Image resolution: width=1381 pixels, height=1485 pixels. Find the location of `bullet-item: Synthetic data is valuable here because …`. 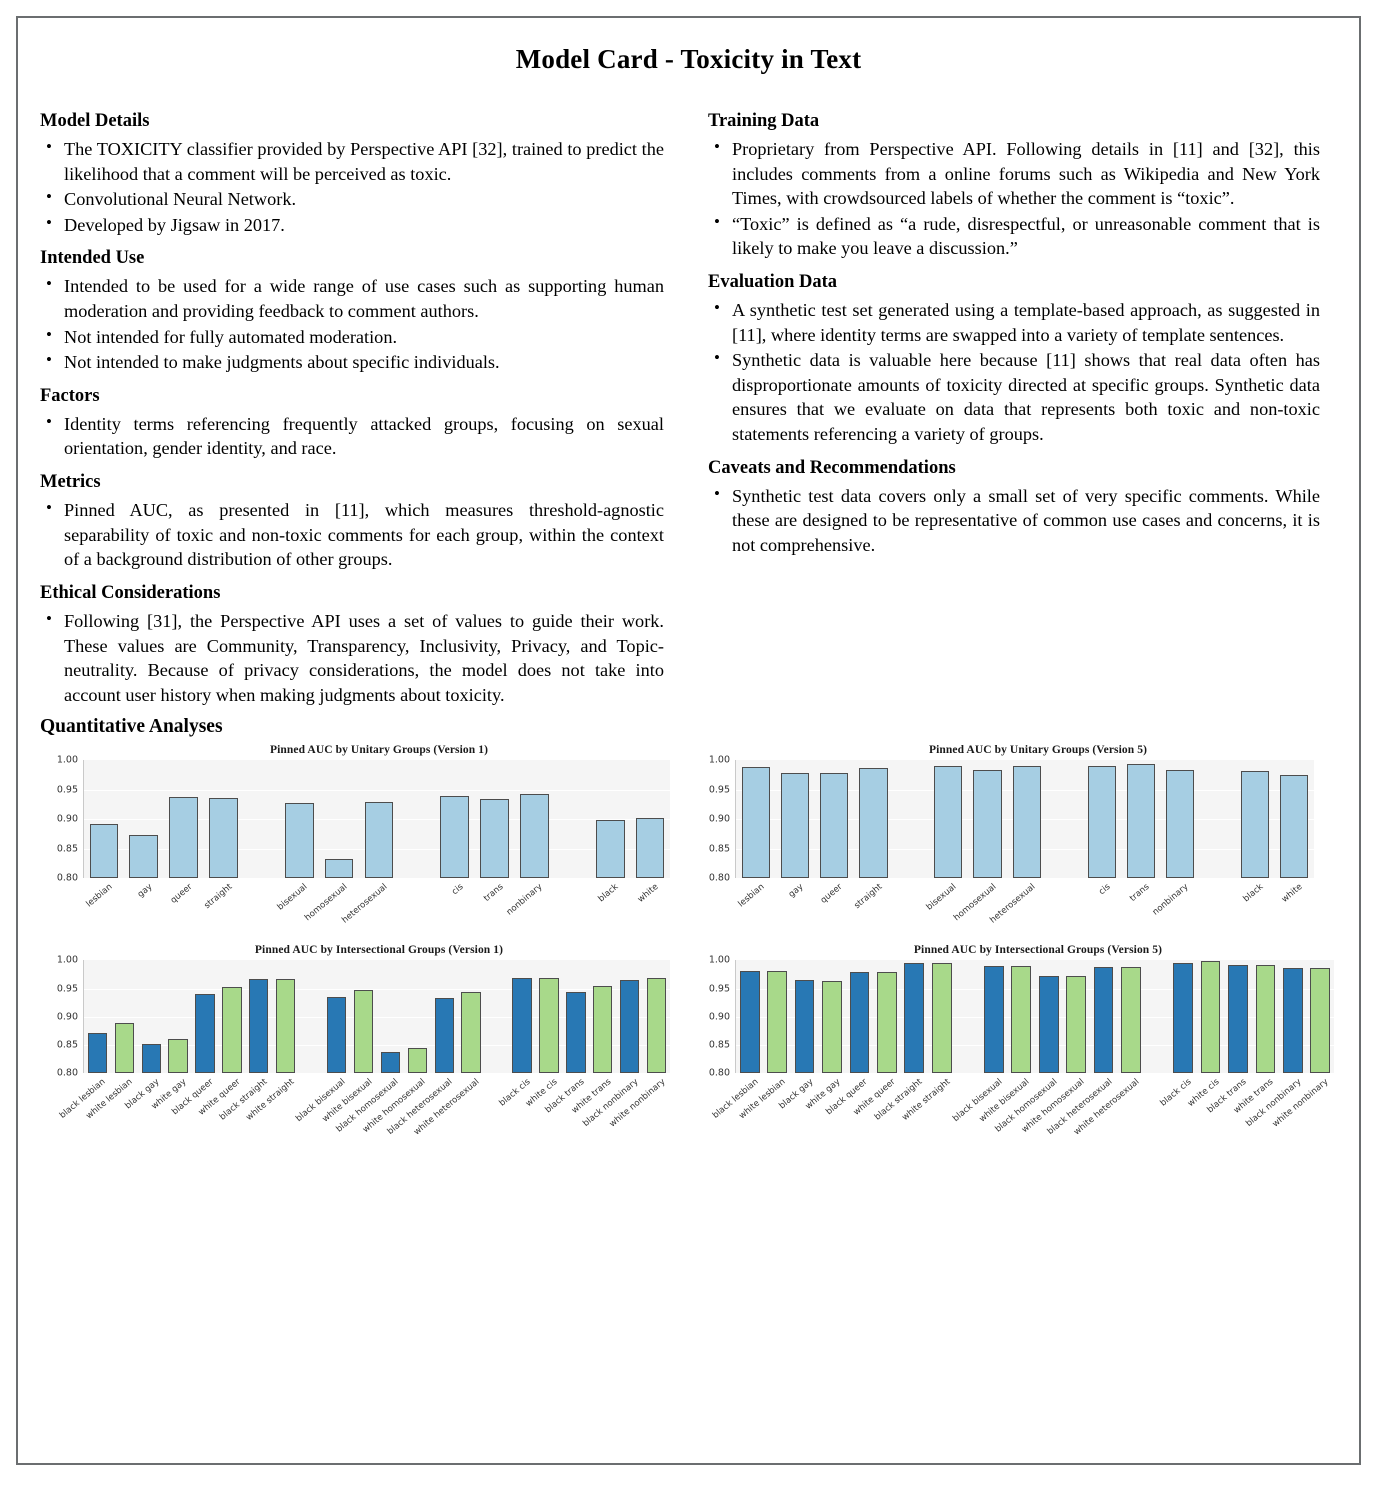

bullet-item: Synthetic data is valuable here because … is located at coordinates (1014, 396).